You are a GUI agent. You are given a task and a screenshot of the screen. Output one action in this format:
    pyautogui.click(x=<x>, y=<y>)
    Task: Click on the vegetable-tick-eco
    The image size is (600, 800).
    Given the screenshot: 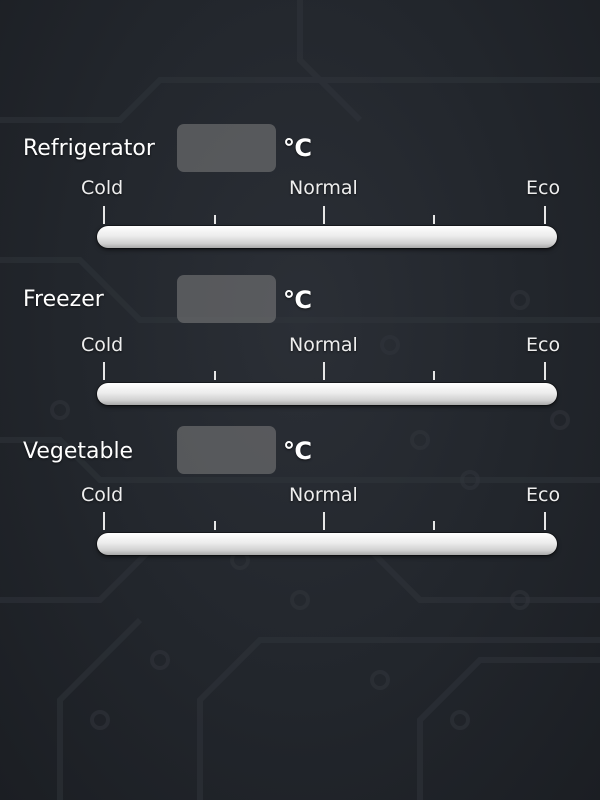 What is the action you would take?
    pyautogui.click(x=545, y=521)
    